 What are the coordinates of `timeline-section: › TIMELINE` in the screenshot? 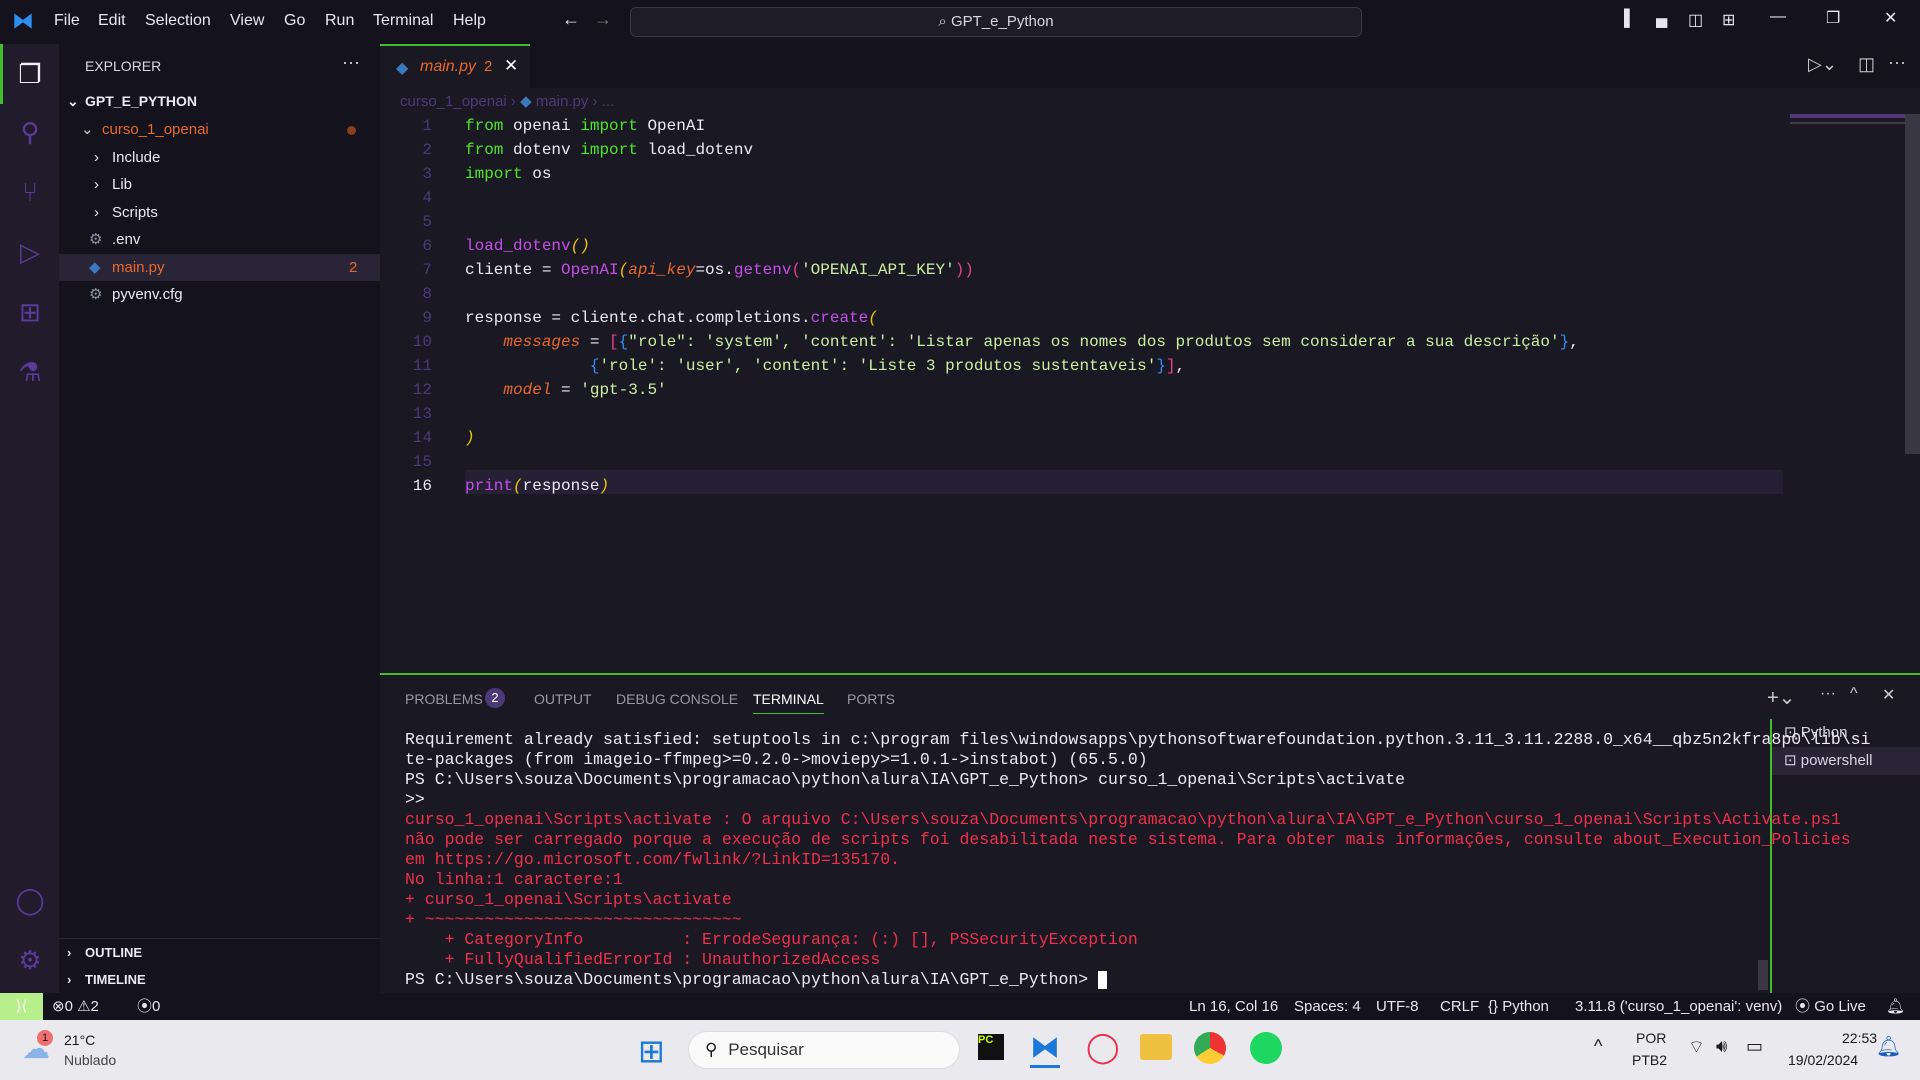 It's located at (219, 979).